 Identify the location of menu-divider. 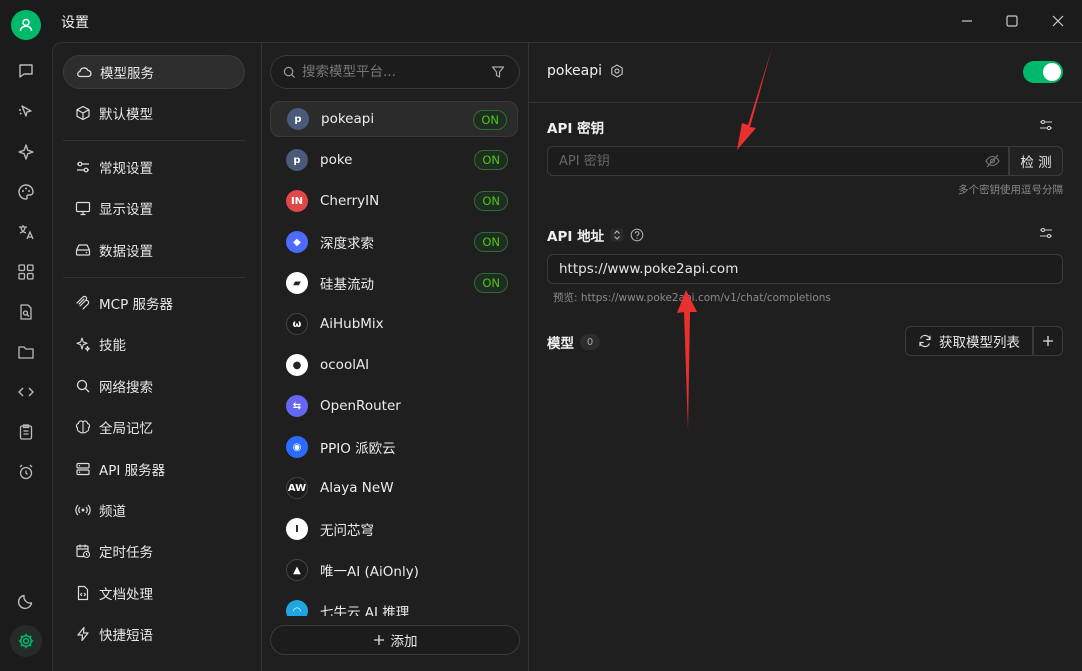
(154, 140).